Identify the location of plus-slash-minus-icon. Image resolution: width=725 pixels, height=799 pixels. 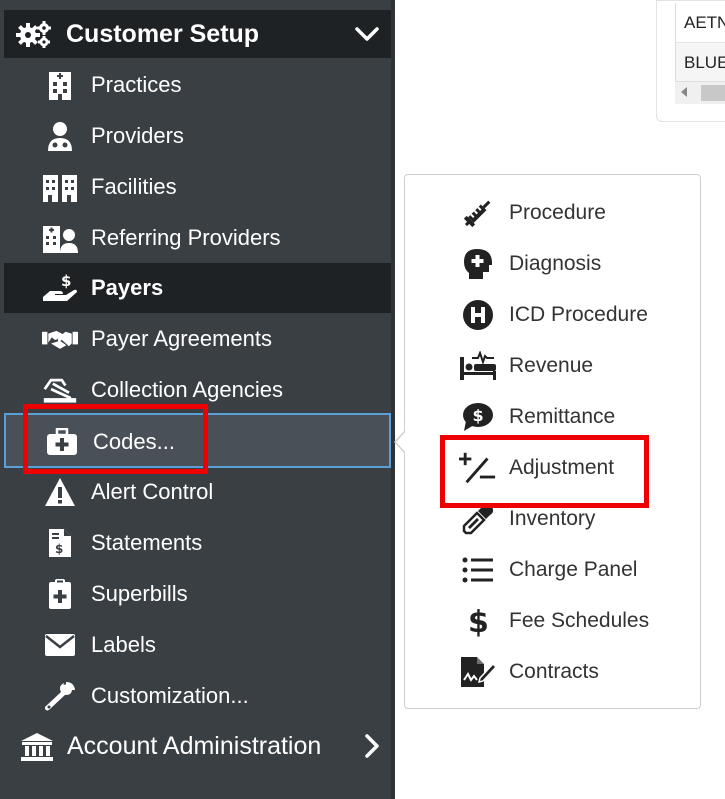
(478, 468).